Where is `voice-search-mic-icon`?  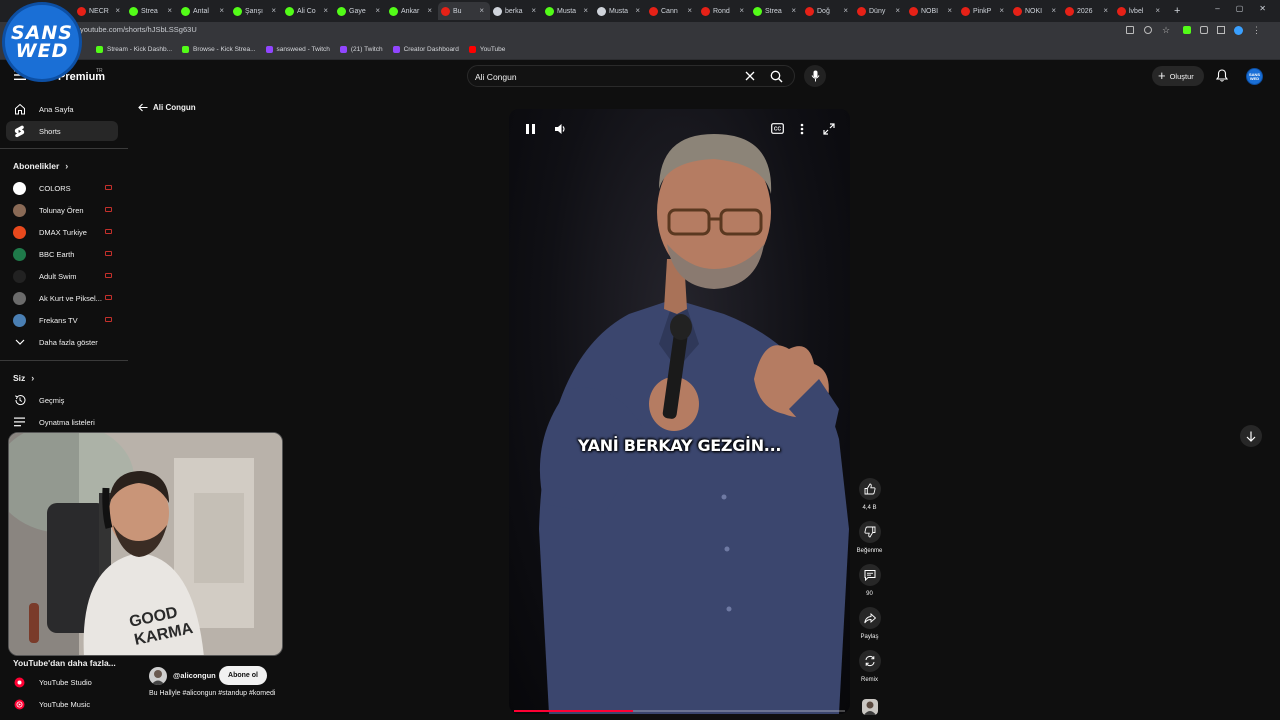
voice-search-mic-icon is located at coordinates (815, 76).